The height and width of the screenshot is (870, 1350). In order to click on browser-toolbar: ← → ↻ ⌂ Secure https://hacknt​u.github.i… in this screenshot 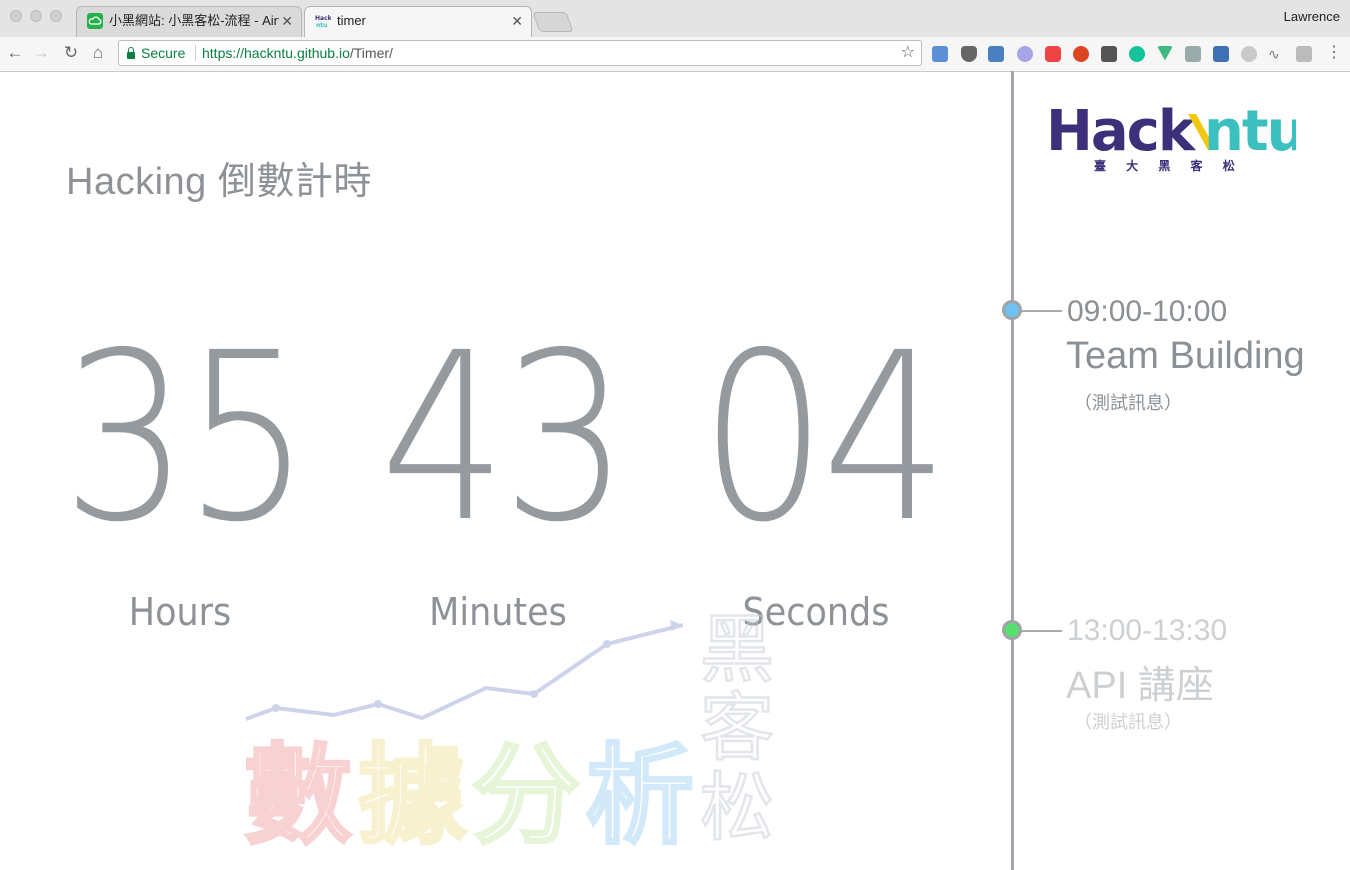, I will do `click(675, 54)`.